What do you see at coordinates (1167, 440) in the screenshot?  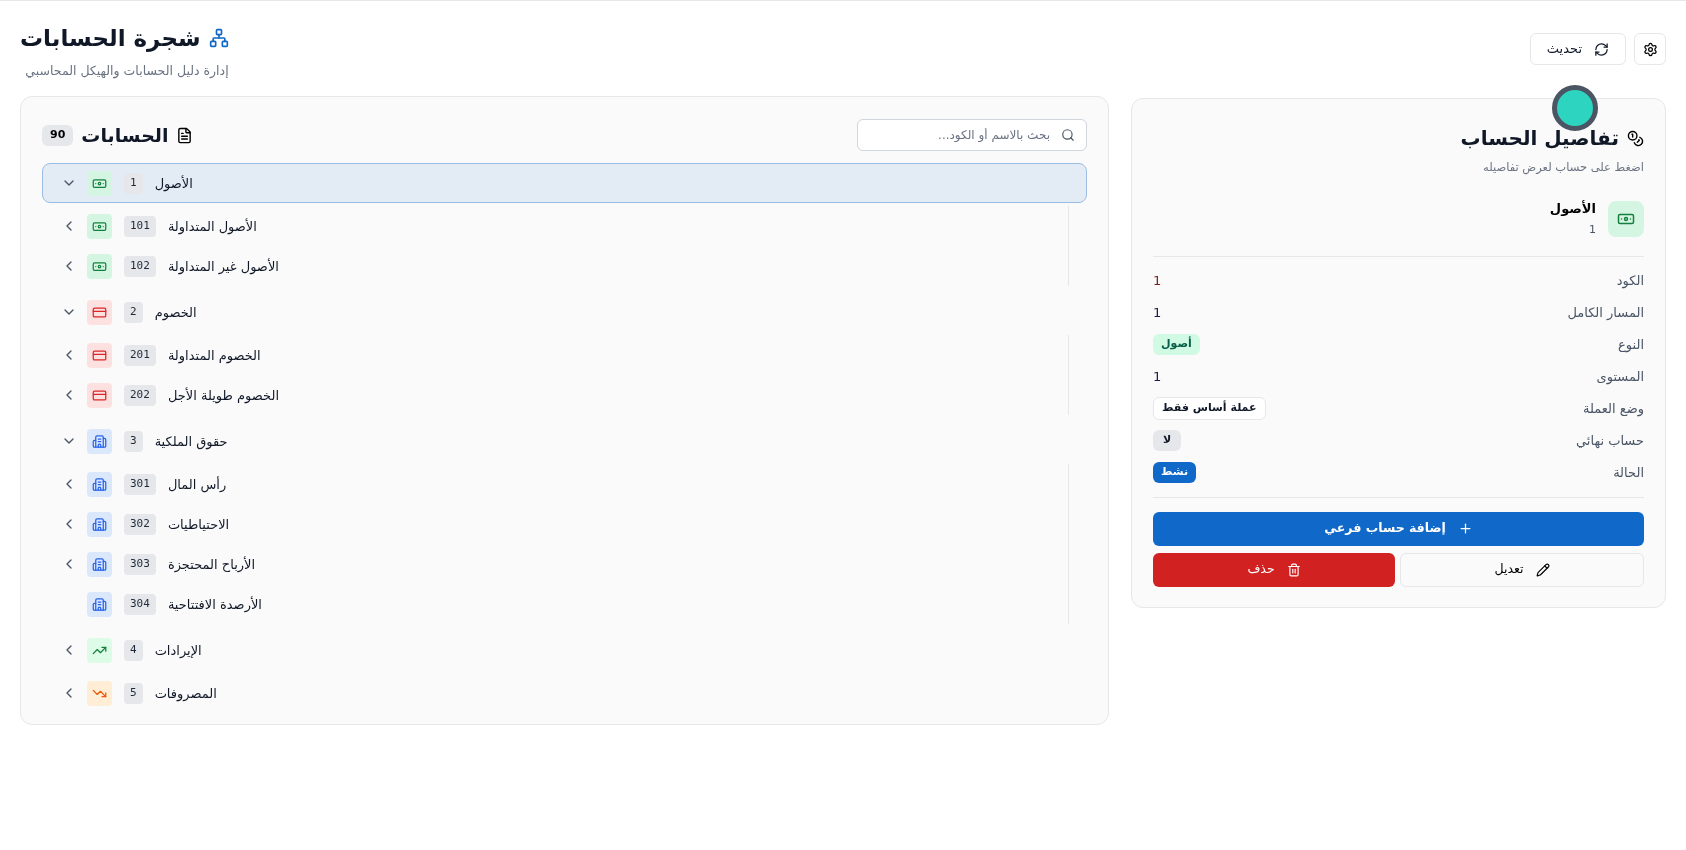 I see `final-account-badge: لا` at bounding box center [1167, 440].